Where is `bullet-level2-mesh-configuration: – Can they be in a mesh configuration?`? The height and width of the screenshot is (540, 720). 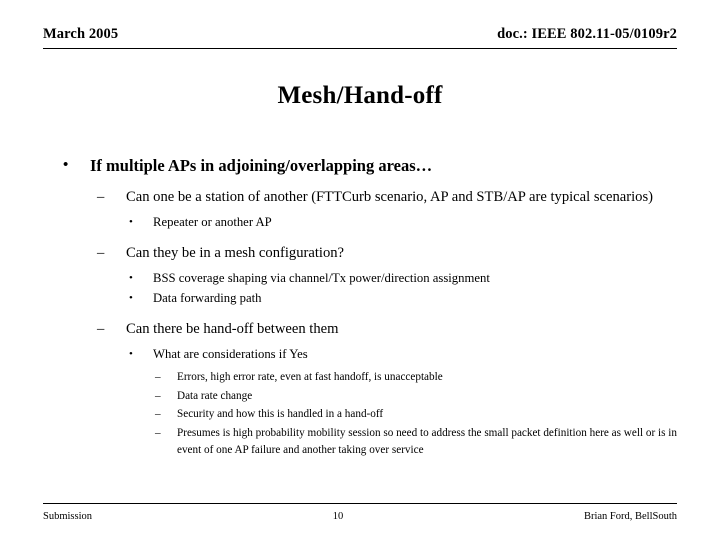 bullet-level2-mesh-configuration: – Can they be in a mesh configuration? is located at coordinates (390, 253).